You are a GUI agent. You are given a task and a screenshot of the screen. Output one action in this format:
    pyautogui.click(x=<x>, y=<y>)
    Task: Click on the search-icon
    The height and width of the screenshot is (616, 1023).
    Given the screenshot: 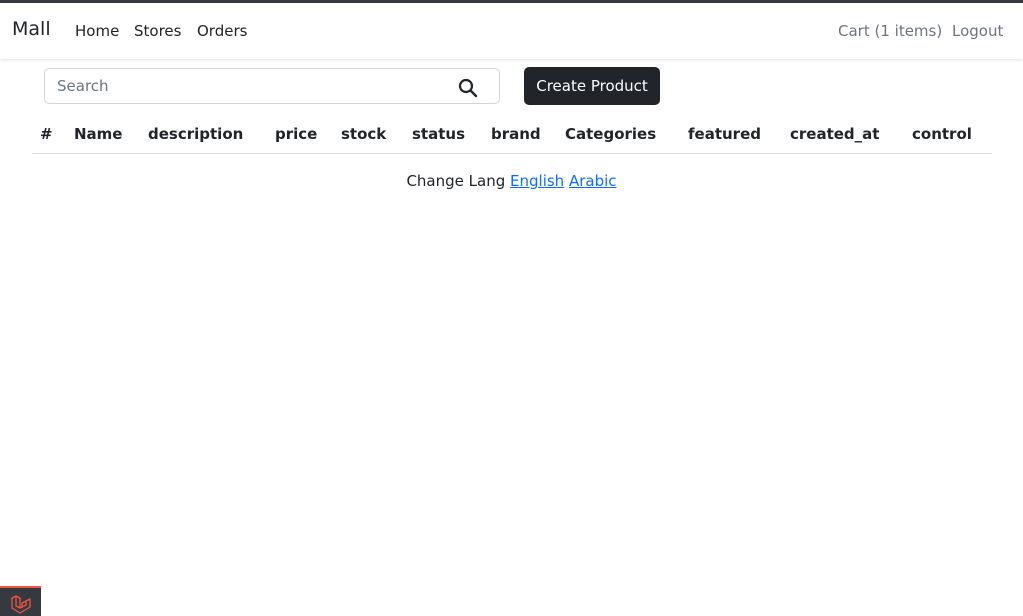 What is the action you would take?
    pyautogui.click(x=468, y=88)
    